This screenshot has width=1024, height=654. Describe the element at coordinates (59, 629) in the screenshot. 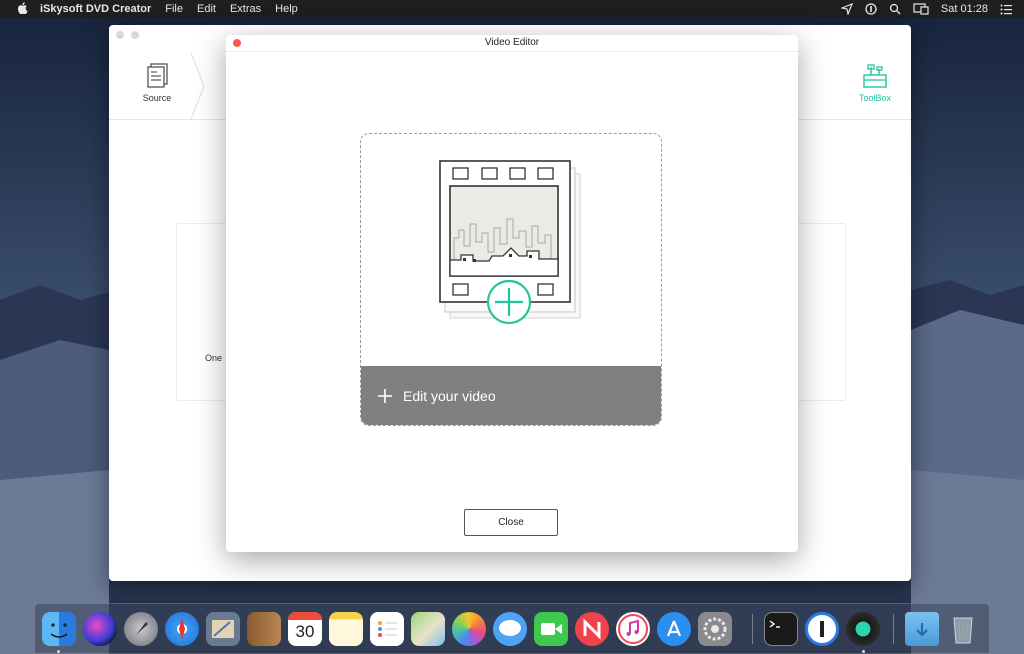

I see `finder-icon` at that location.